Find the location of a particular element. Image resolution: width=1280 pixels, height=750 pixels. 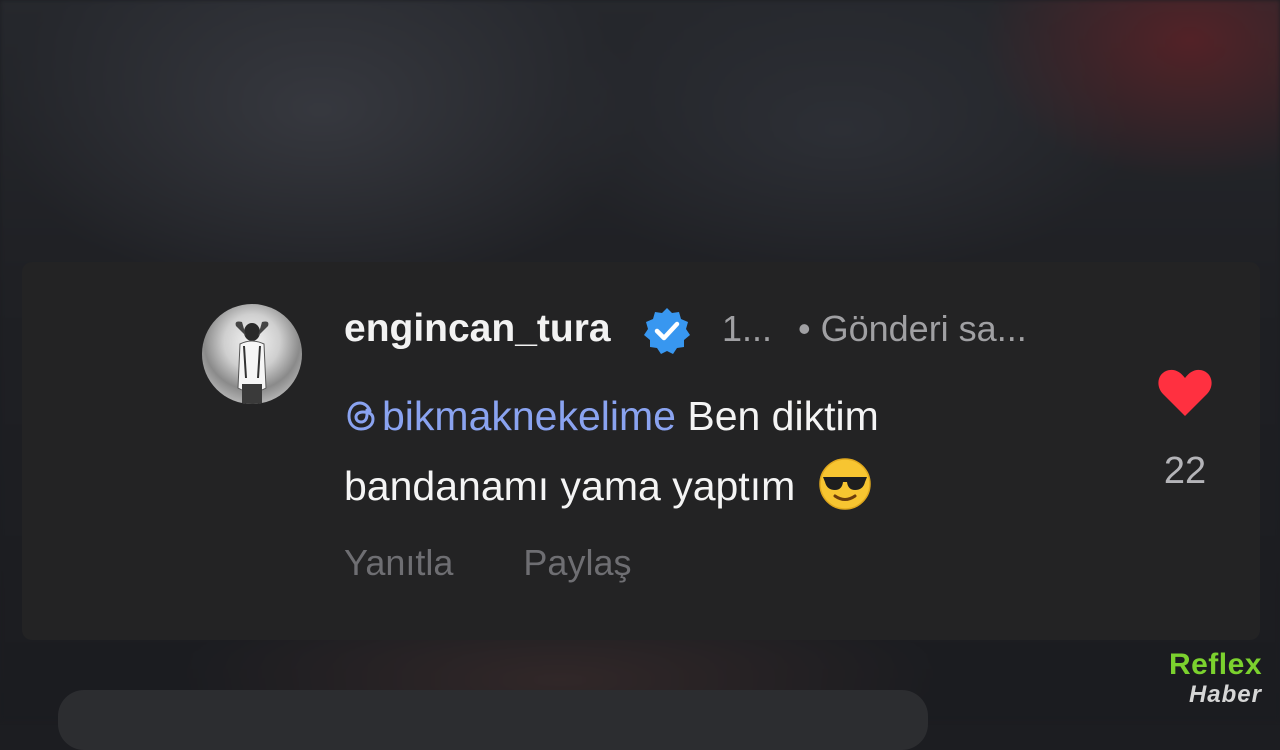

watermark-logo: Reflex Haber is located at coordinates (1202, 678).